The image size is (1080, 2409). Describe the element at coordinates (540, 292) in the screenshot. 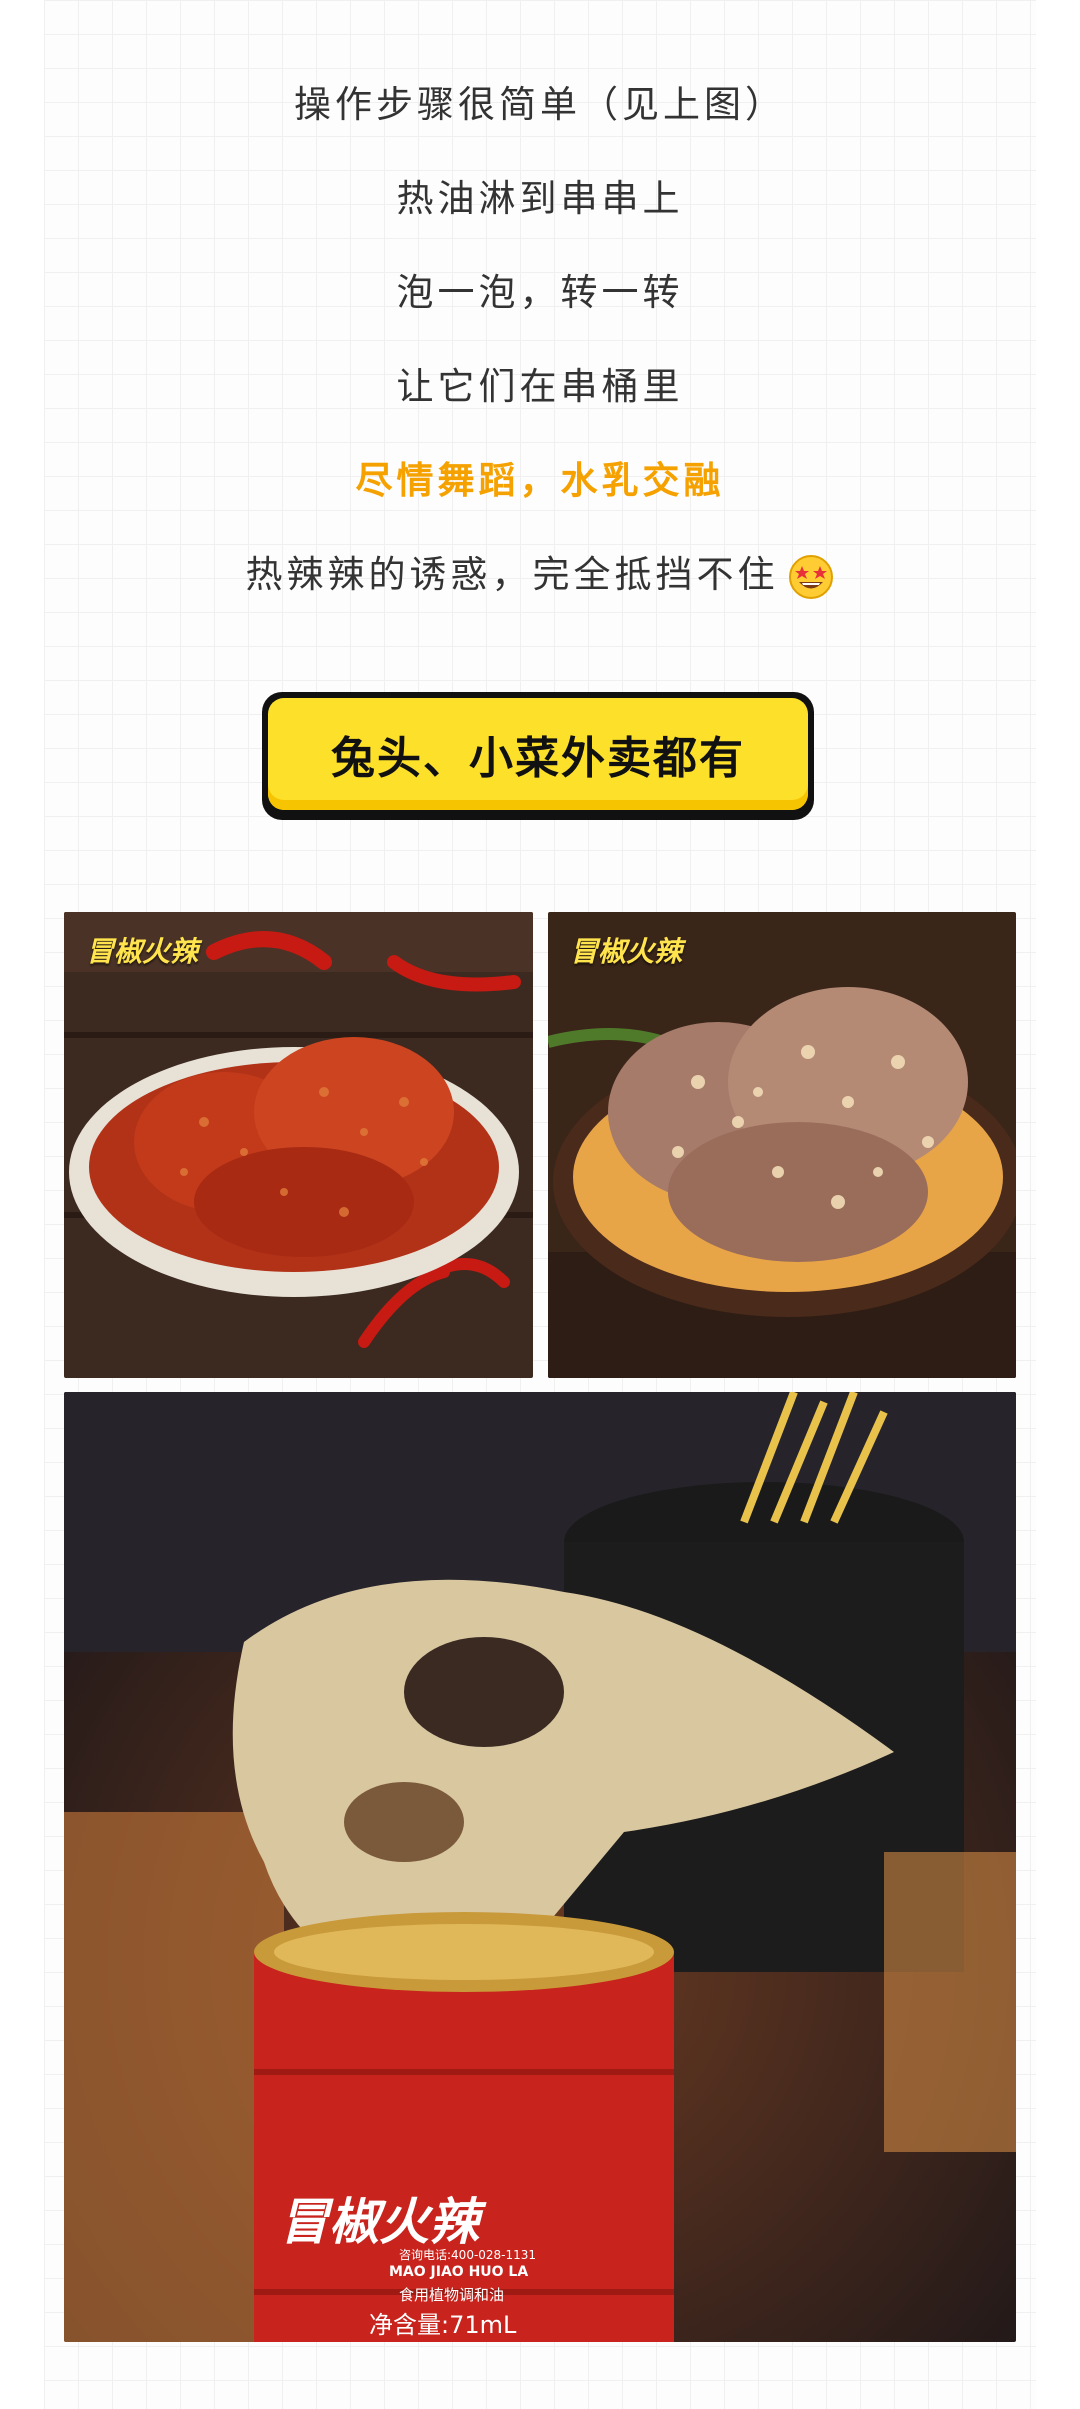

I see `text-line-3: 泡一泡，转一转` at that location.